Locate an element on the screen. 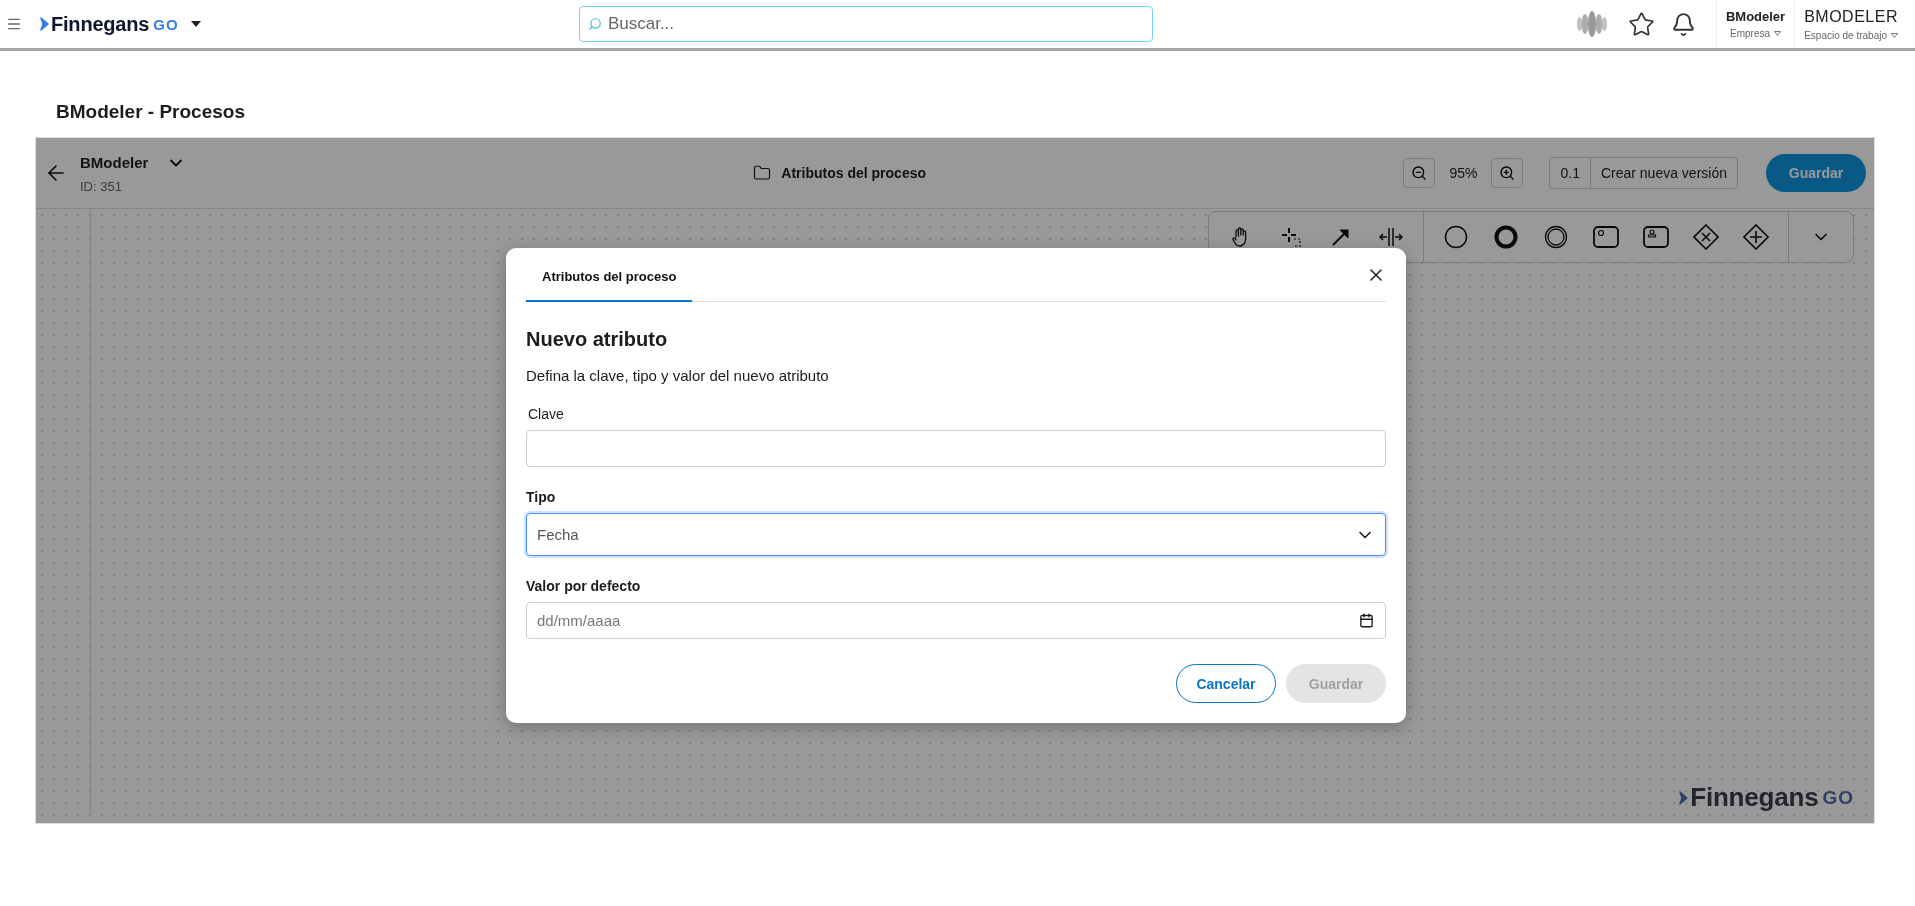  zoom-in-icon is located at coordinates (1507, 173).